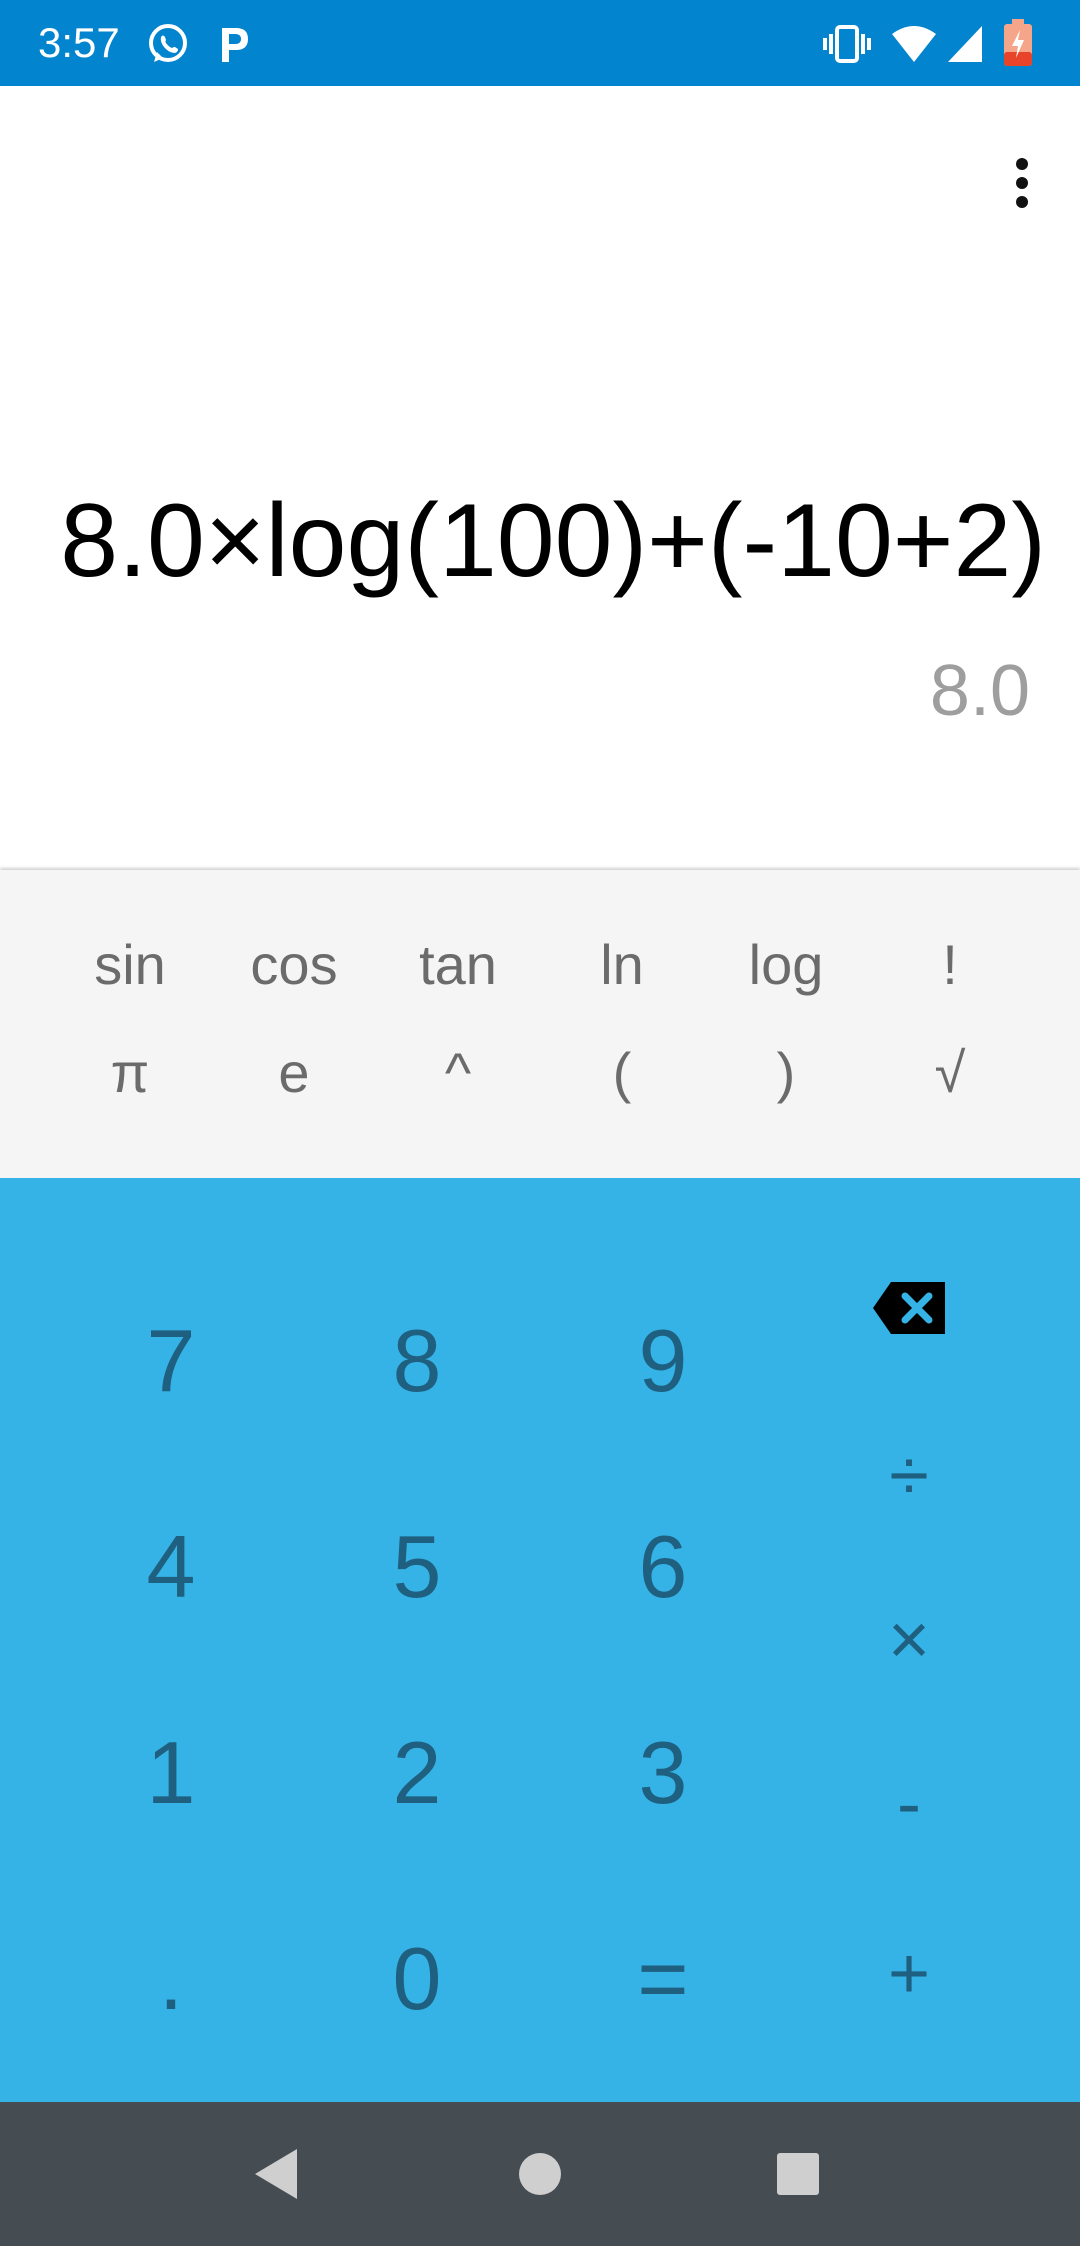  I want to click on result-preview: 8.0, so click(979, 691).